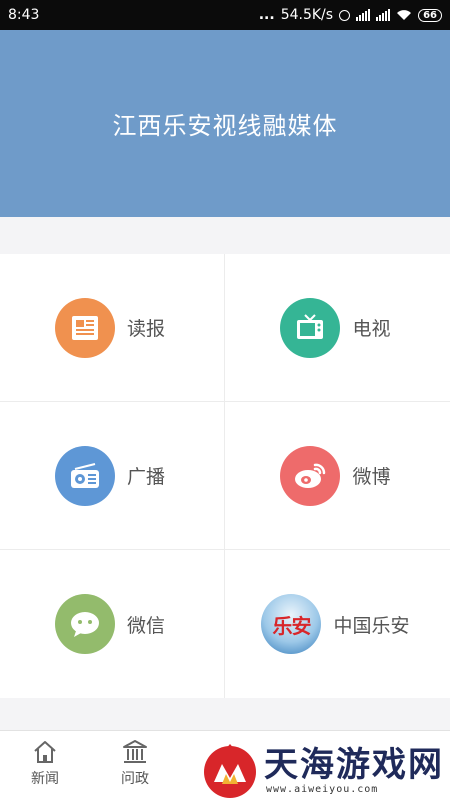  I want to click on grid-item-label: 微信, so click(145, 625).